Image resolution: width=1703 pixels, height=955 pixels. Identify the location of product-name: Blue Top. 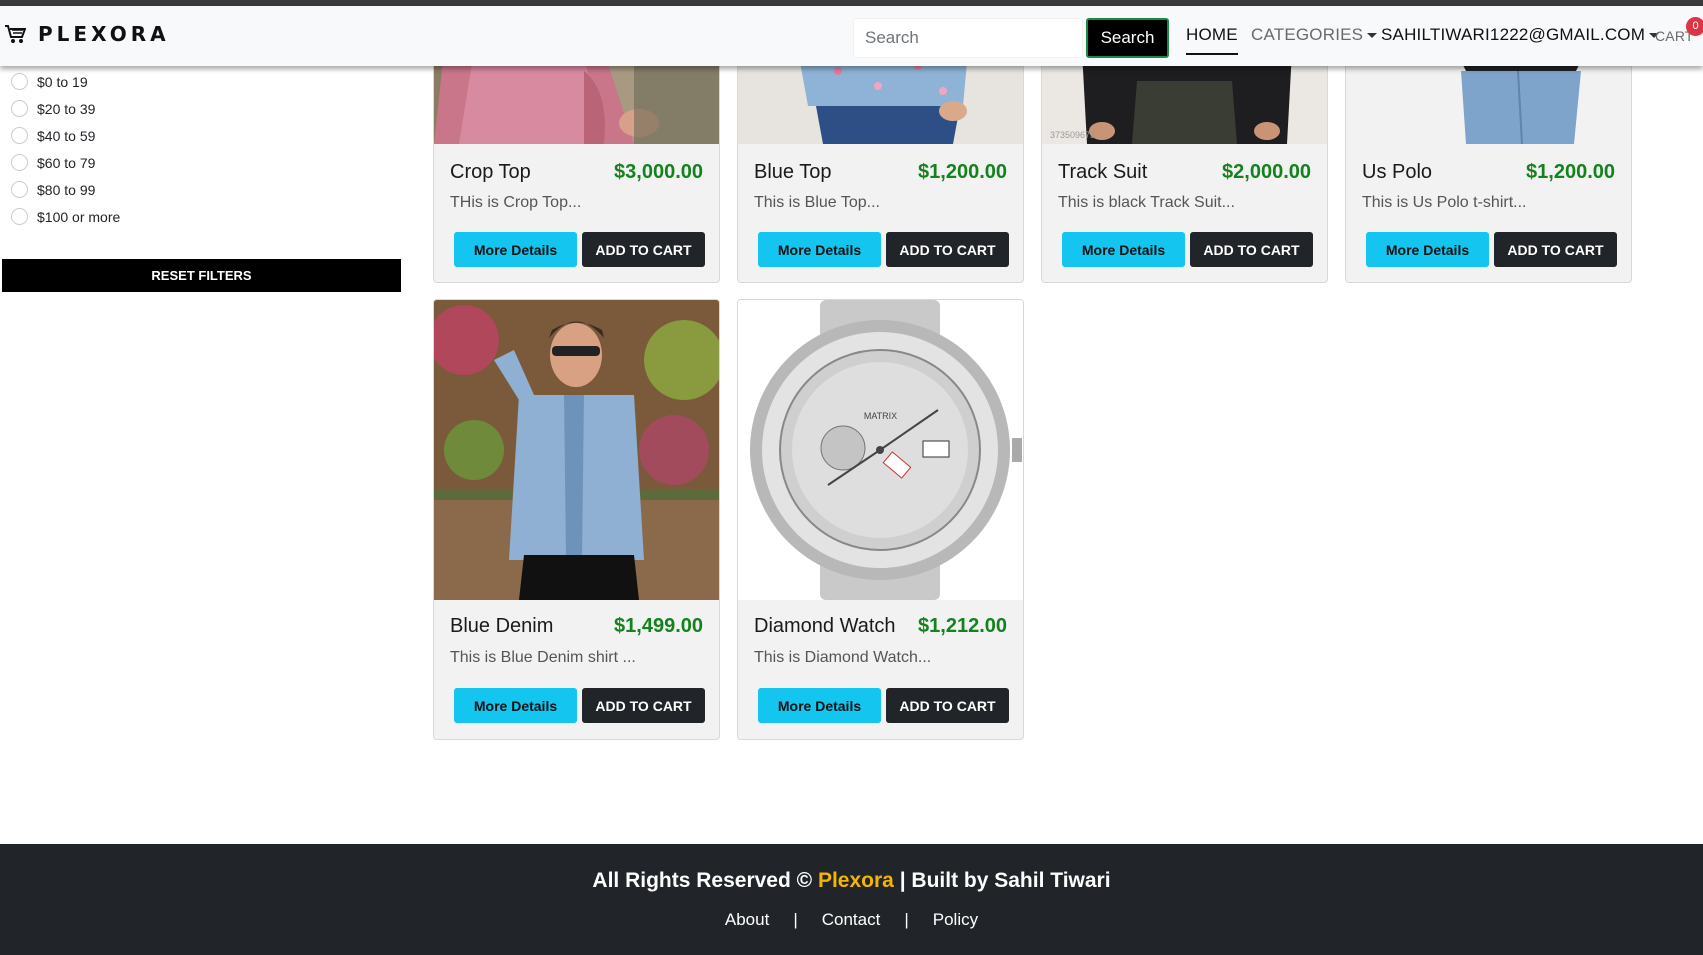
(793, 172).